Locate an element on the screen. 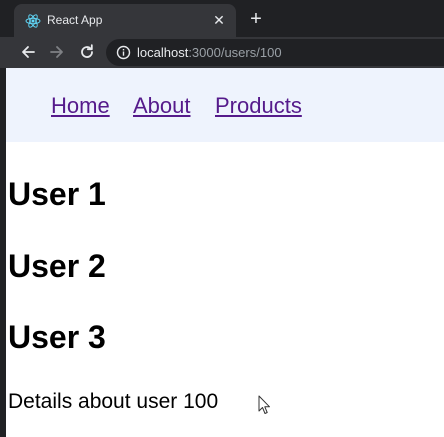 Image resolution: width=444 pixels, height=437 pixels. user-heading-3: User 3 is located at coordinates (57, 337).